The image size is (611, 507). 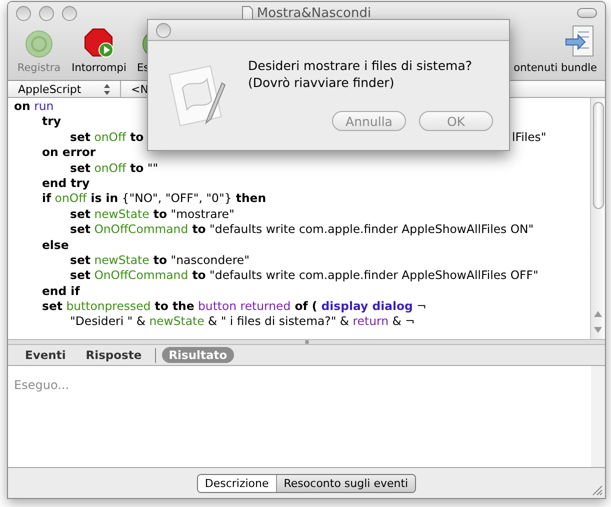 What do you see at coordinates (242, 322) in the screenshot?
I see `code-line: "Desideri " & newState & " i files di sistema?" & return & ¬` at bounding box center [242, 322].